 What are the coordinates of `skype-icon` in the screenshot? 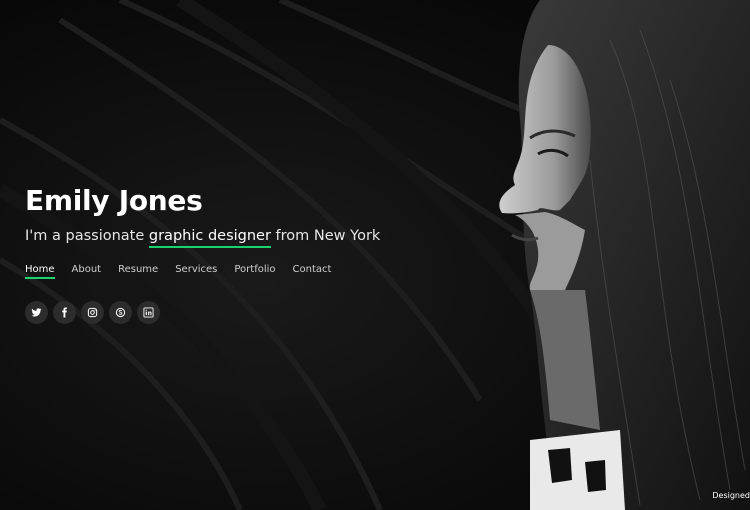 It's located at (120, 312).